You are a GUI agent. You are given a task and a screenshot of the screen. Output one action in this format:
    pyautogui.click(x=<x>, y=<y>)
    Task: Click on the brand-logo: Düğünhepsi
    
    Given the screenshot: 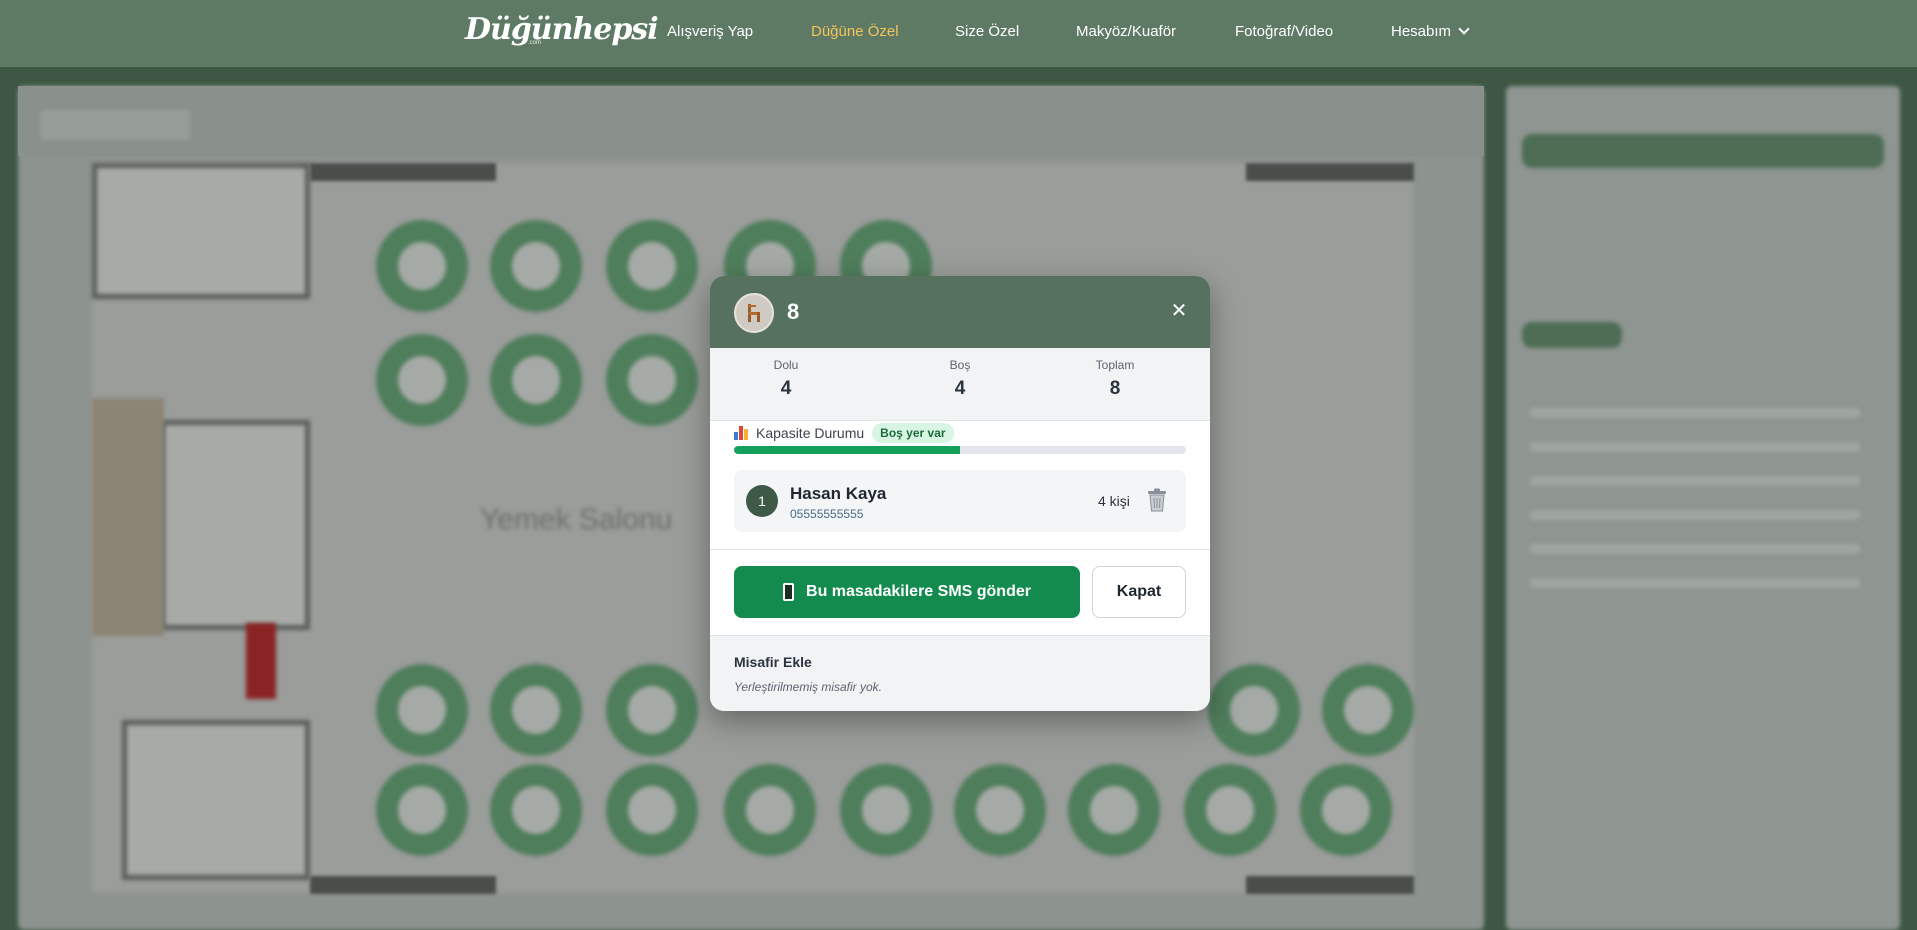 What is the action you would take?
    pyautogui.click(x=562, y=29)
    